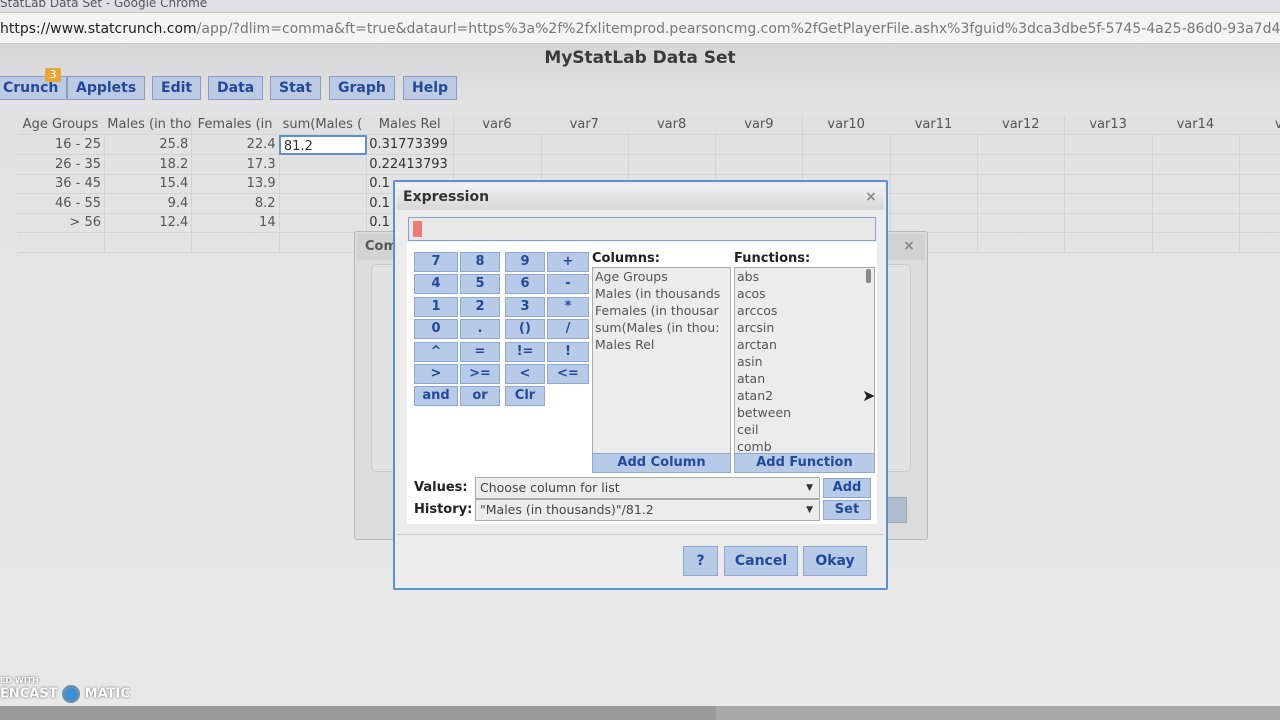 The image size is (1280, 720). I want to click on function-item: between, so click(804, 412).